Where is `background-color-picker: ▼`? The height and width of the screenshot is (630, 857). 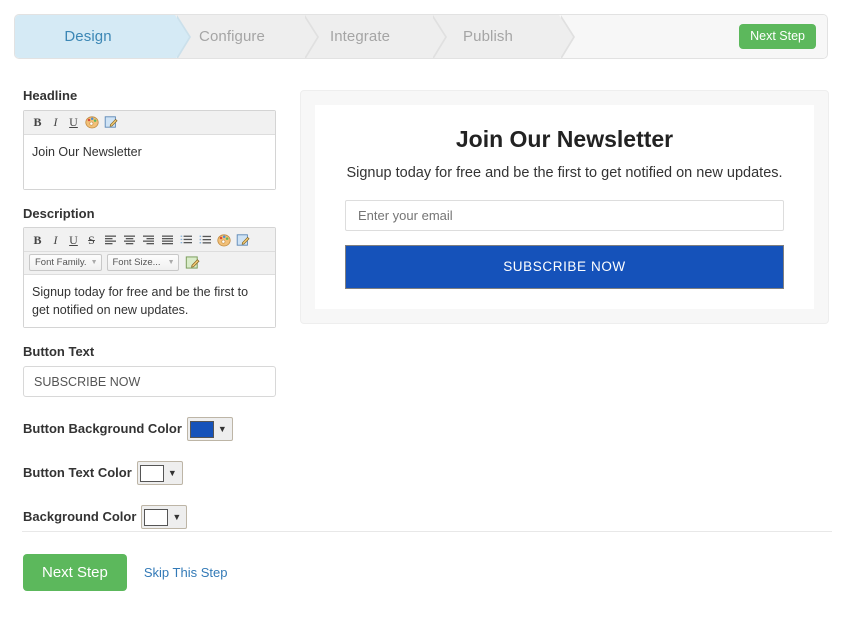
background-color-picker: ▼ is located at coordinates (164, 517).